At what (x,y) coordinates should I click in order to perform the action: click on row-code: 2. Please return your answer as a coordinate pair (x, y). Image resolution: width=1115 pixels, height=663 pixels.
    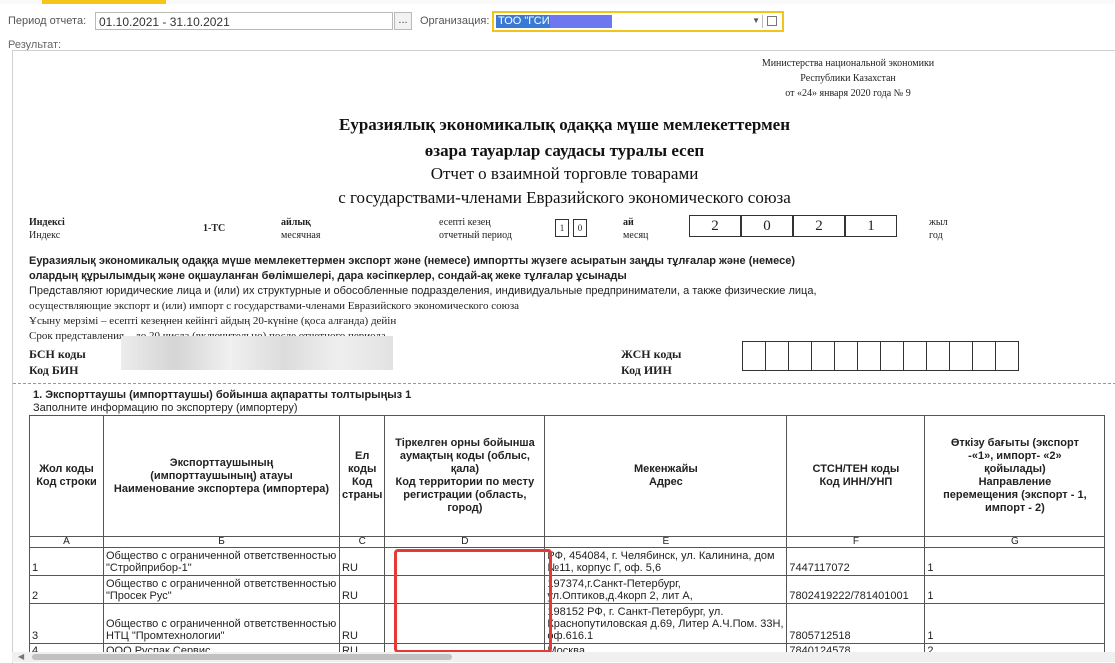
    Looking at the image, I should click on (66, 589).